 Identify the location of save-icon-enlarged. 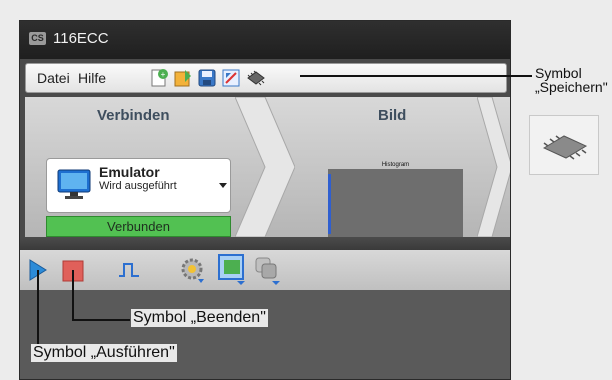
(564, 145).